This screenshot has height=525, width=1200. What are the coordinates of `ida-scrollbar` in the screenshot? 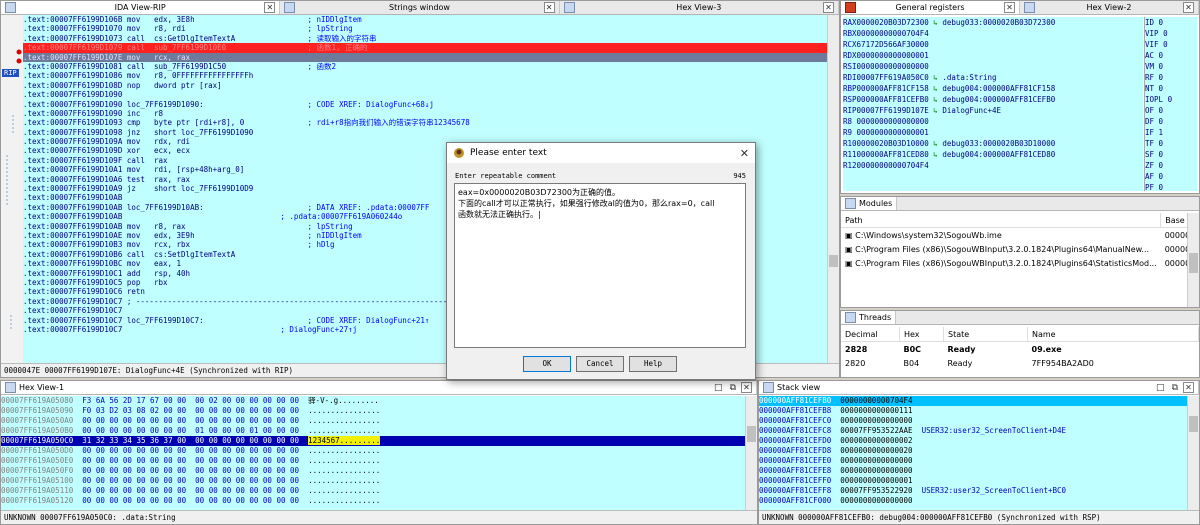 It's located at (833, 189).